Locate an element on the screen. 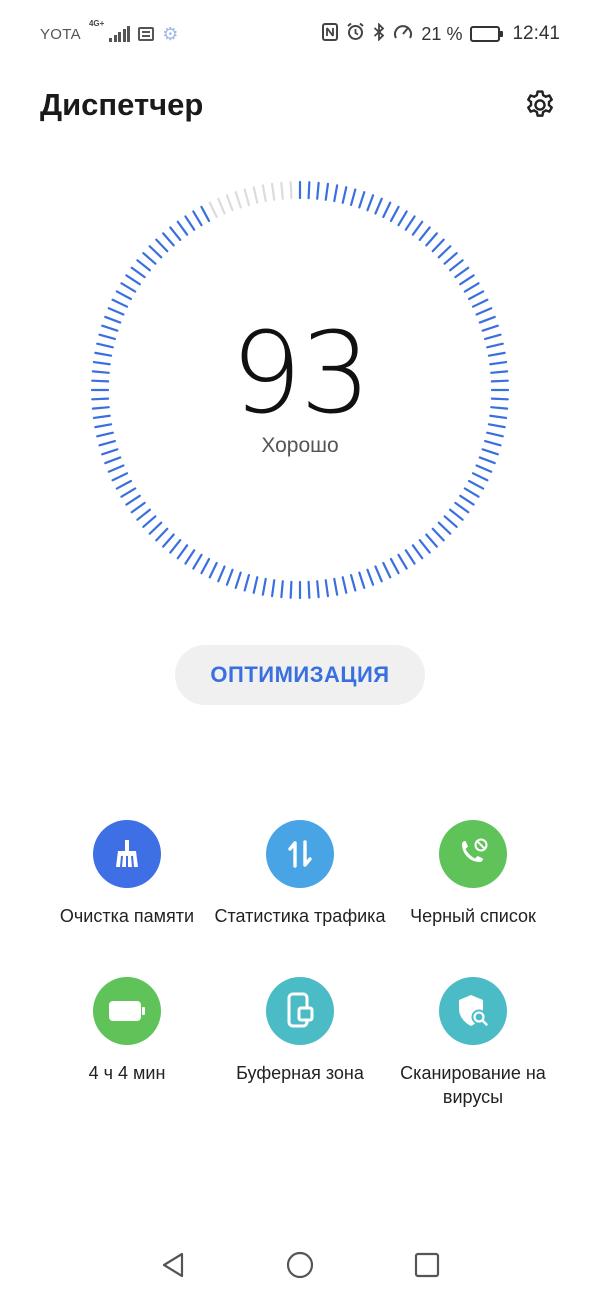 This screenshot has width=600, height=1300. phone-window-icon is located at coordinates (300, 1010).